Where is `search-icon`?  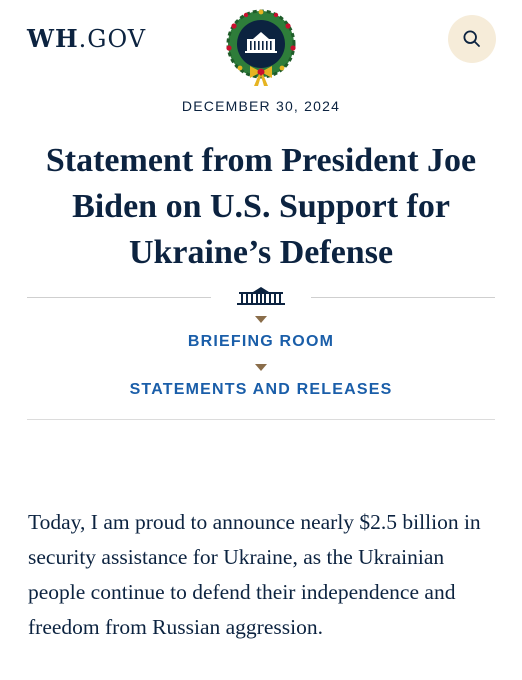 search-icon is located at coordinates (471, 38).